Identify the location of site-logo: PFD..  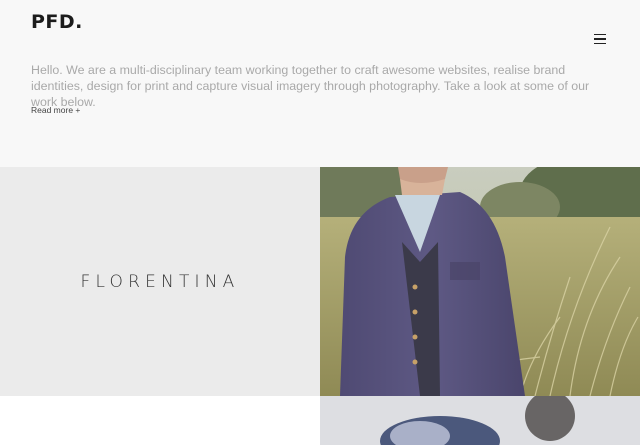
(57, 22).